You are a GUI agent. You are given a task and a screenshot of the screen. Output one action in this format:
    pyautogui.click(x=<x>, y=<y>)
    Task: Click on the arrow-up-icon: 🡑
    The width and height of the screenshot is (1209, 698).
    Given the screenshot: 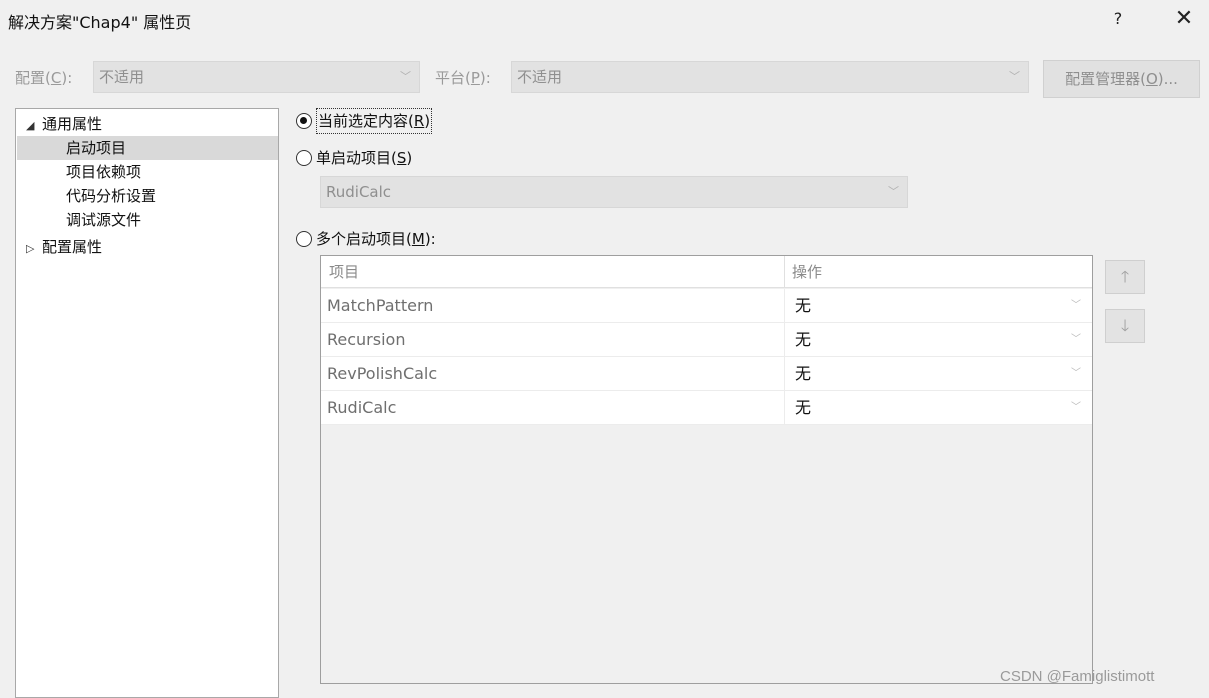 What is the action you would take?
    pyautogui.click(x=1125, y=276)
    